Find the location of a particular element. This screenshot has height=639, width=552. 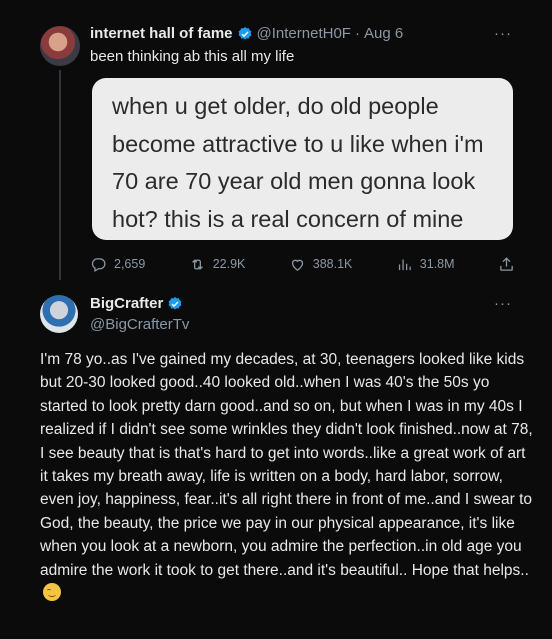

view-count: 31.8M is located at coordinates (437, 264).